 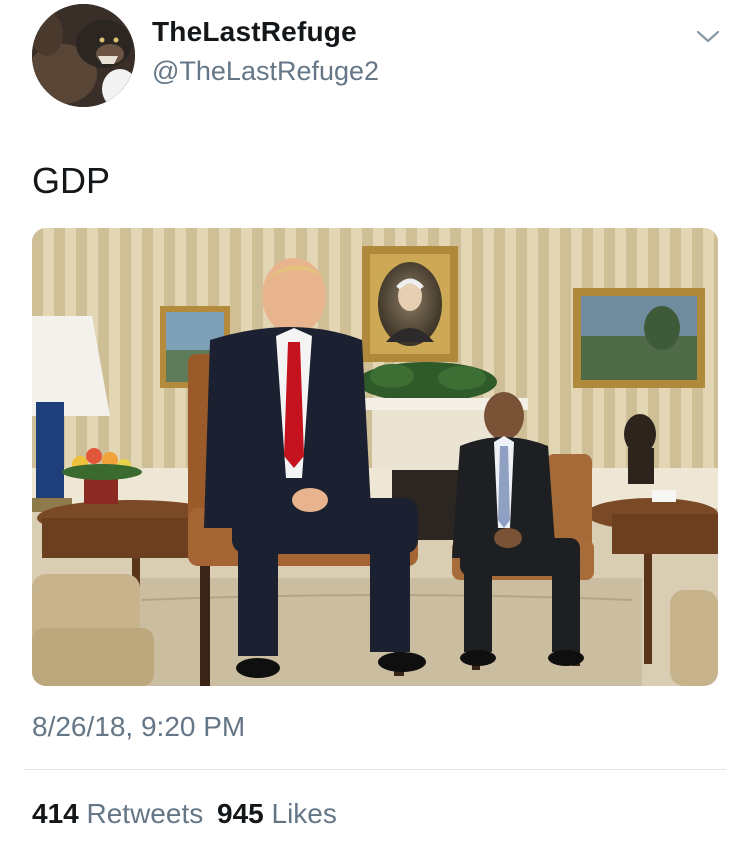 I want to click on tweet-stats: 414 Retweets 945 Likes, so click(x=184, y=814).